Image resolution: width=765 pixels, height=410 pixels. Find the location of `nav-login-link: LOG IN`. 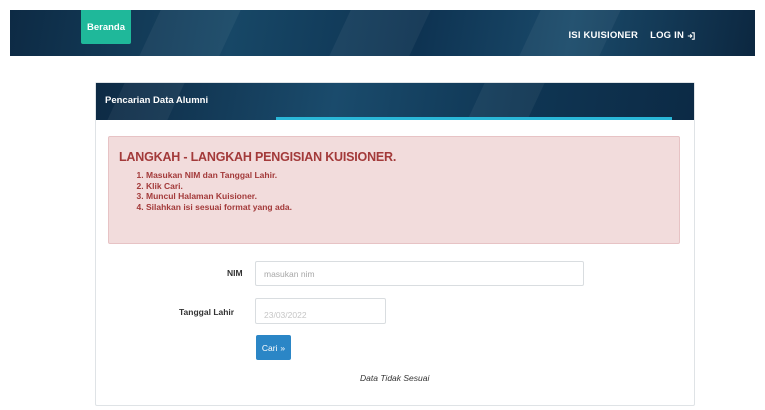

nav-login-link: LOG IN is located at coordinates (672, 35).